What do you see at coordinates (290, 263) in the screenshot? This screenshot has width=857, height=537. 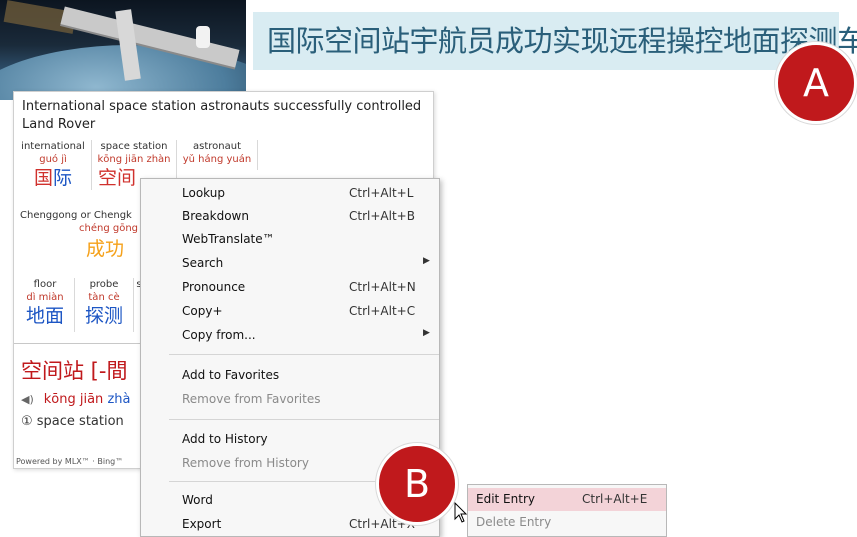 I see `menu-item-search: Search ▶` at bounding box center [290, 263].